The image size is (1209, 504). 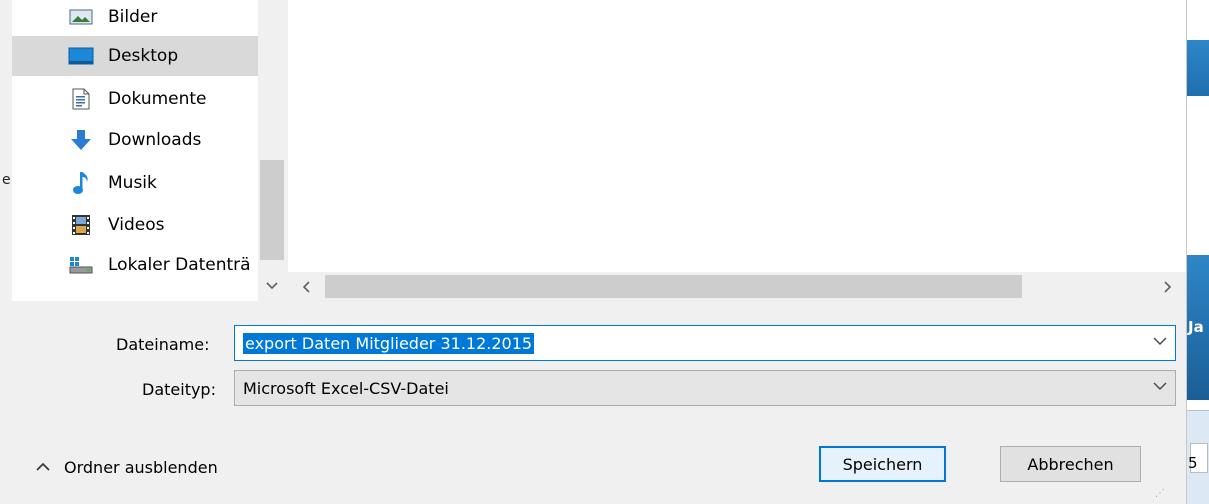 I want to click on background-header-bar, so click(x=1198, y=68).